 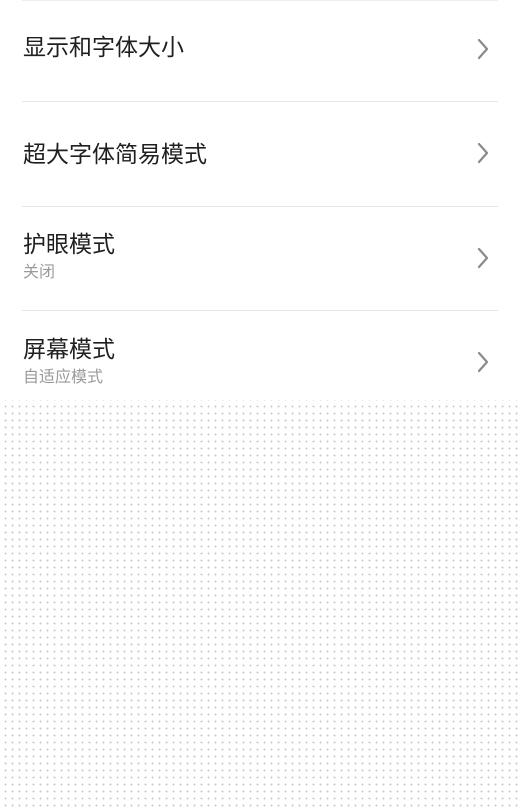 I want to click on screen-mode-item: 屏幕模式 自适应模式, so click(x=260, y=355).